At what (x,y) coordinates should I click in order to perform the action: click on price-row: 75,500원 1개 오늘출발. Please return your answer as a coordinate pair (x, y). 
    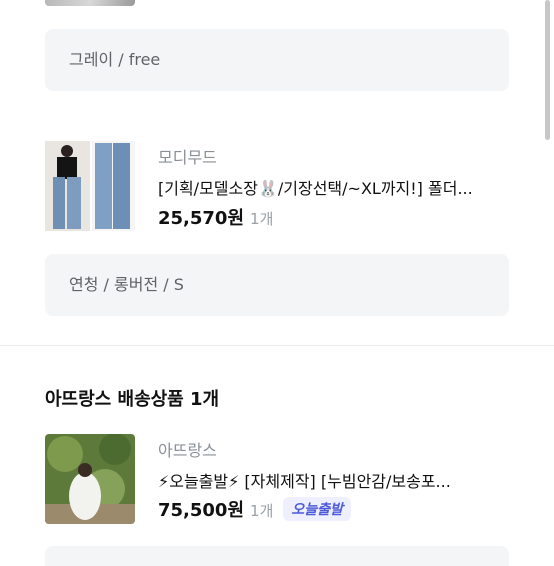
    Looking at the image, I should click on (254, 509).